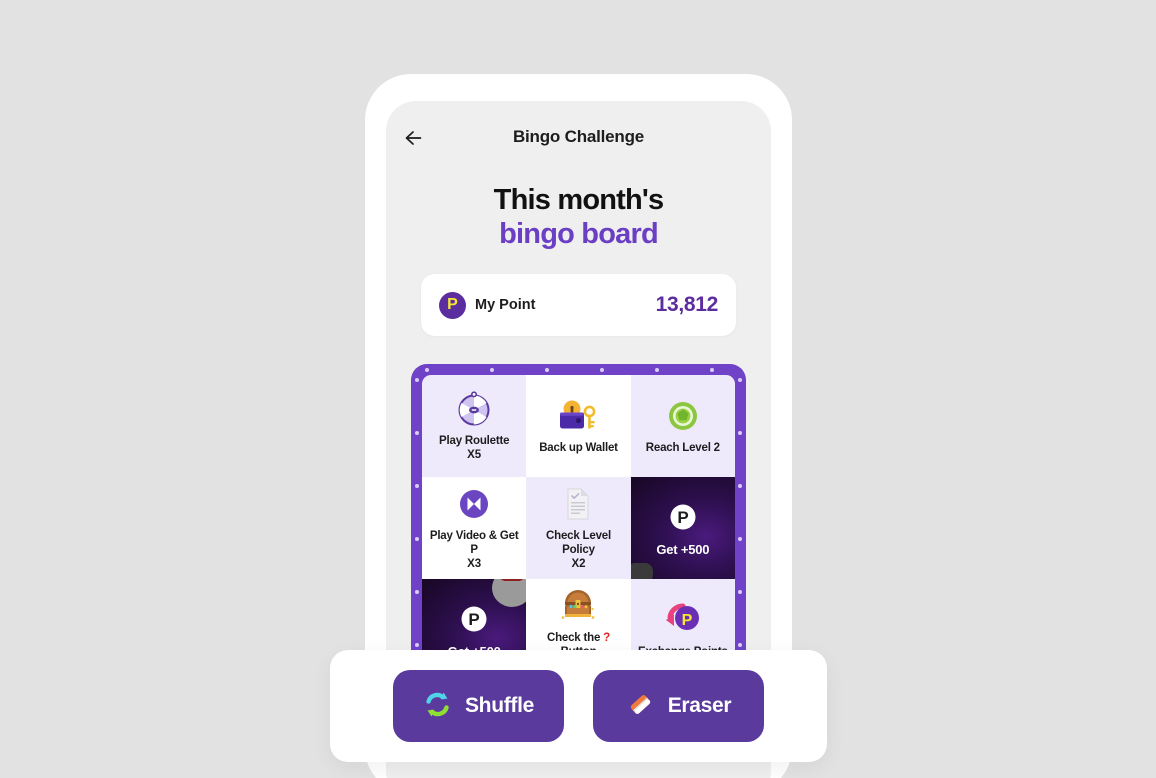 This screenshot has height=778, width=1156. What do you see at coordinates (683, 416) in the screenshot?
I see `level-badge-icon` at bounding box center [683, 416].